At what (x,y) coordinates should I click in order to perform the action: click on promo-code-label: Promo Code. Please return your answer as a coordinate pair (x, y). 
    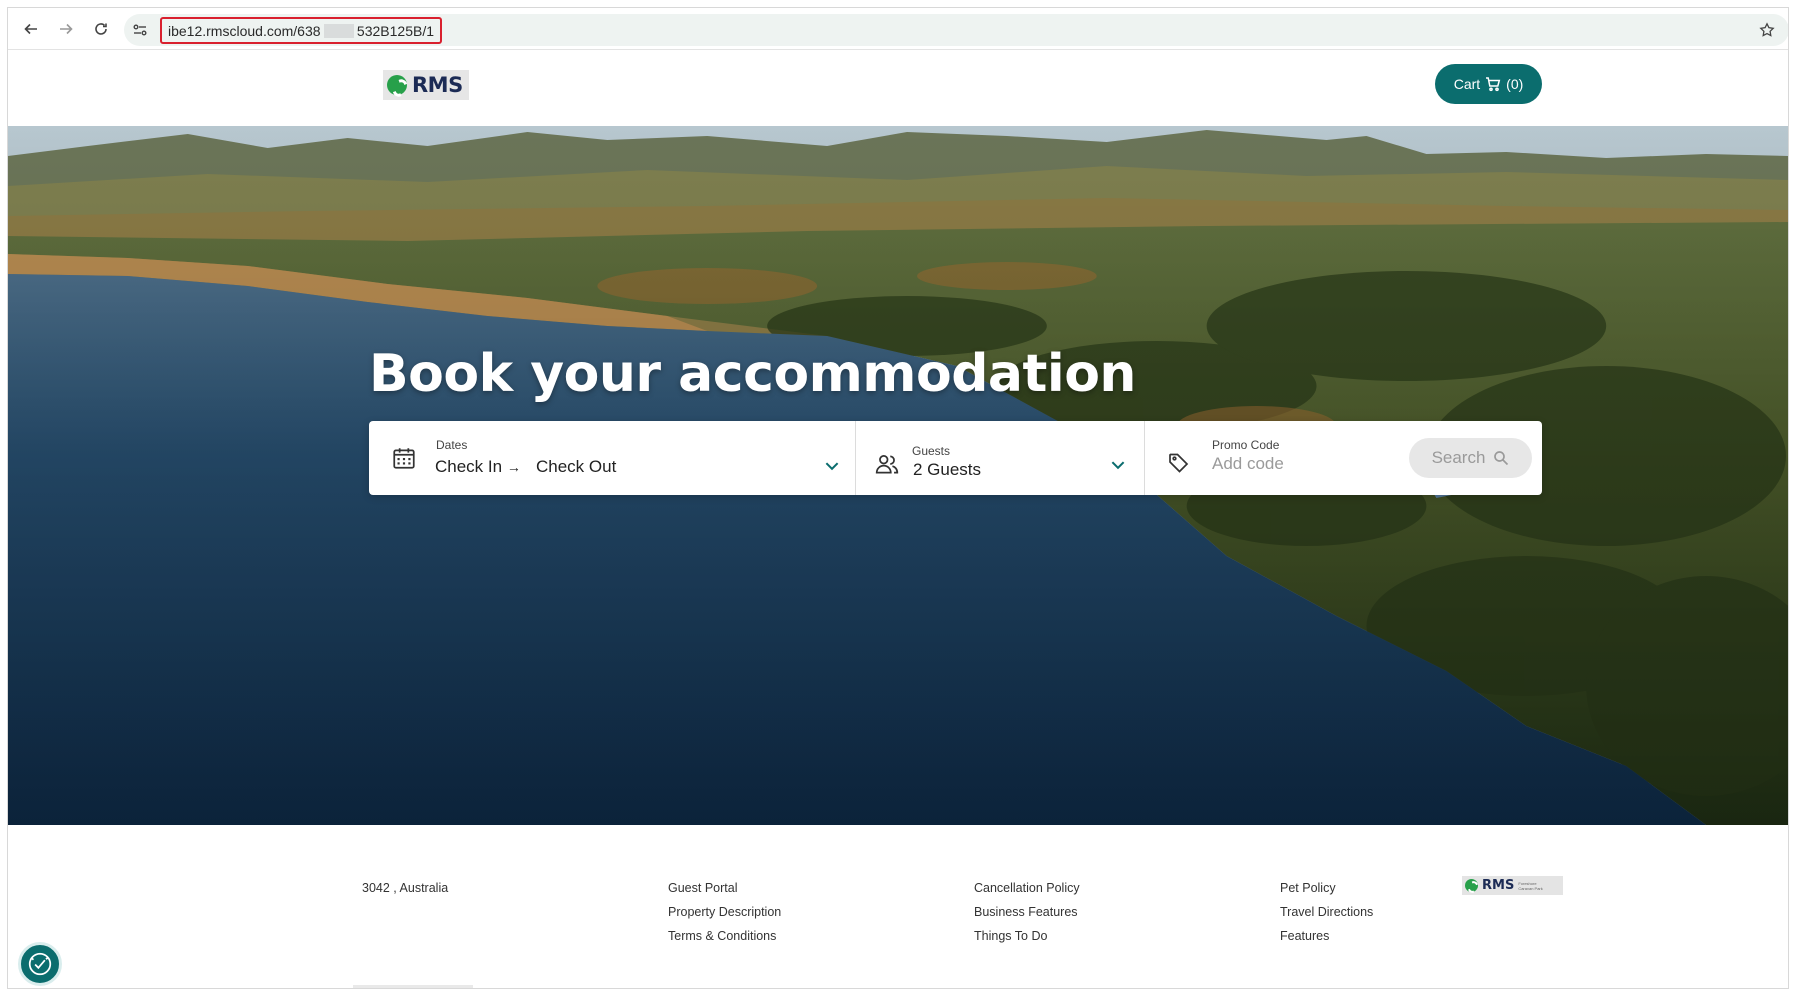
    Looking at the image, I should click on (1246, 445).